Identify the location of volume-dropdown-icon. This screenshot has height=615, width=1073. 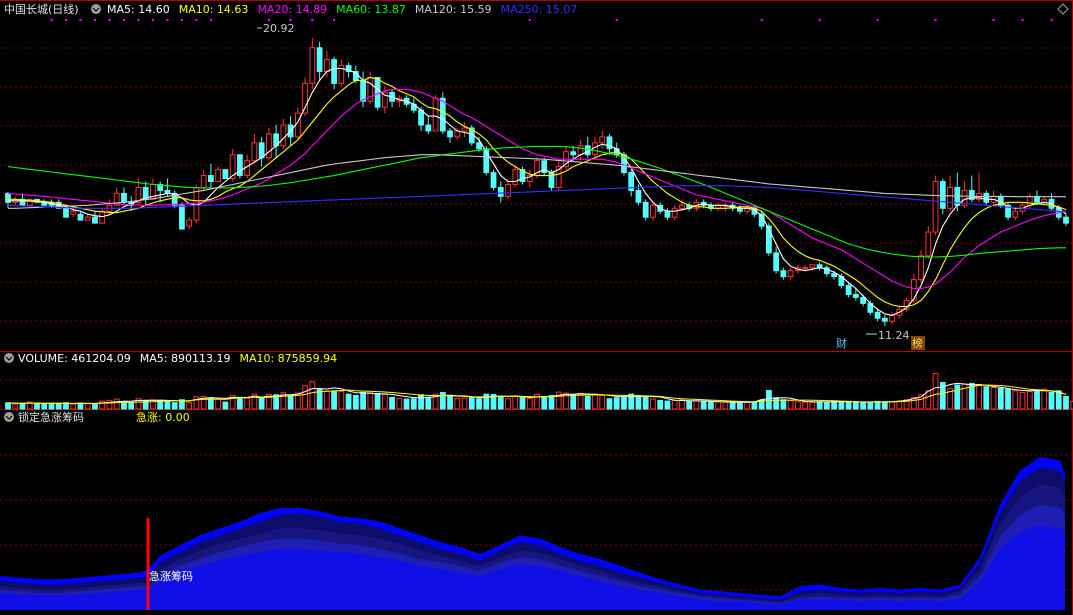
(9, 358).